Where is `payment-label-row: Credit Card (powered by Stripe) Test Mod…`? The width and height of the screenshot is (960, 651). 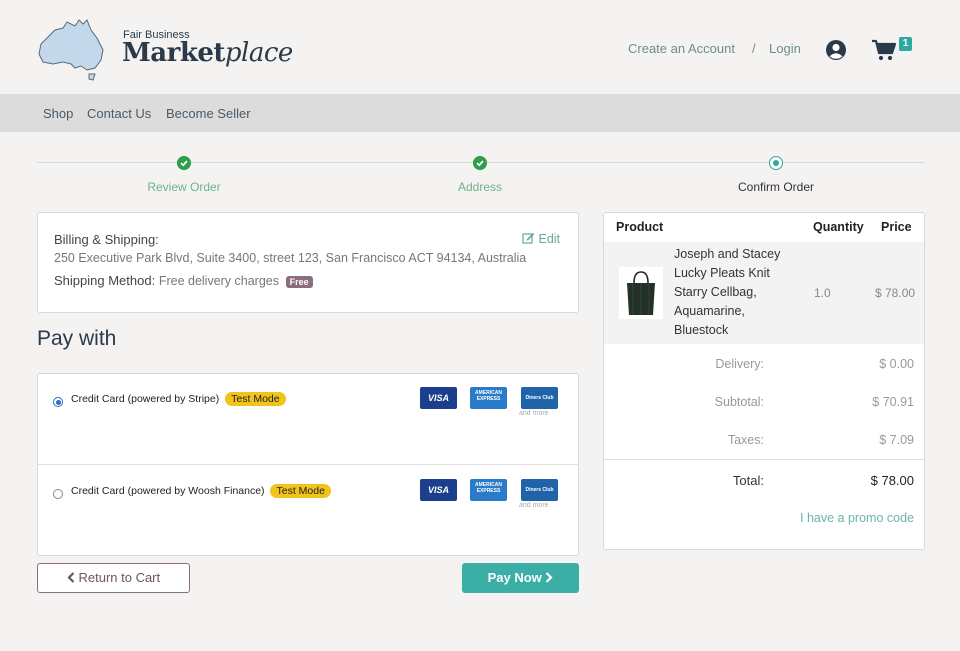 payment-label-row: Credit Card (powered by Stripe) Test Mod… is located at coordinates (178, 399).